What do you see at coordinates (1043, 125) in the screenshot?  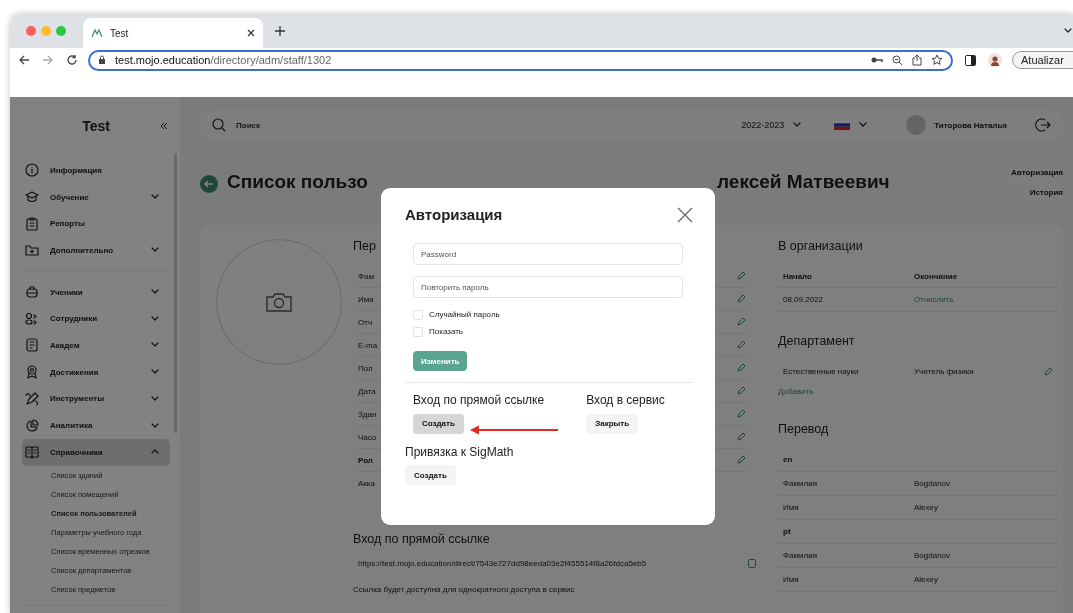 I see `logout-icon` at bounding box center [1043, 125].